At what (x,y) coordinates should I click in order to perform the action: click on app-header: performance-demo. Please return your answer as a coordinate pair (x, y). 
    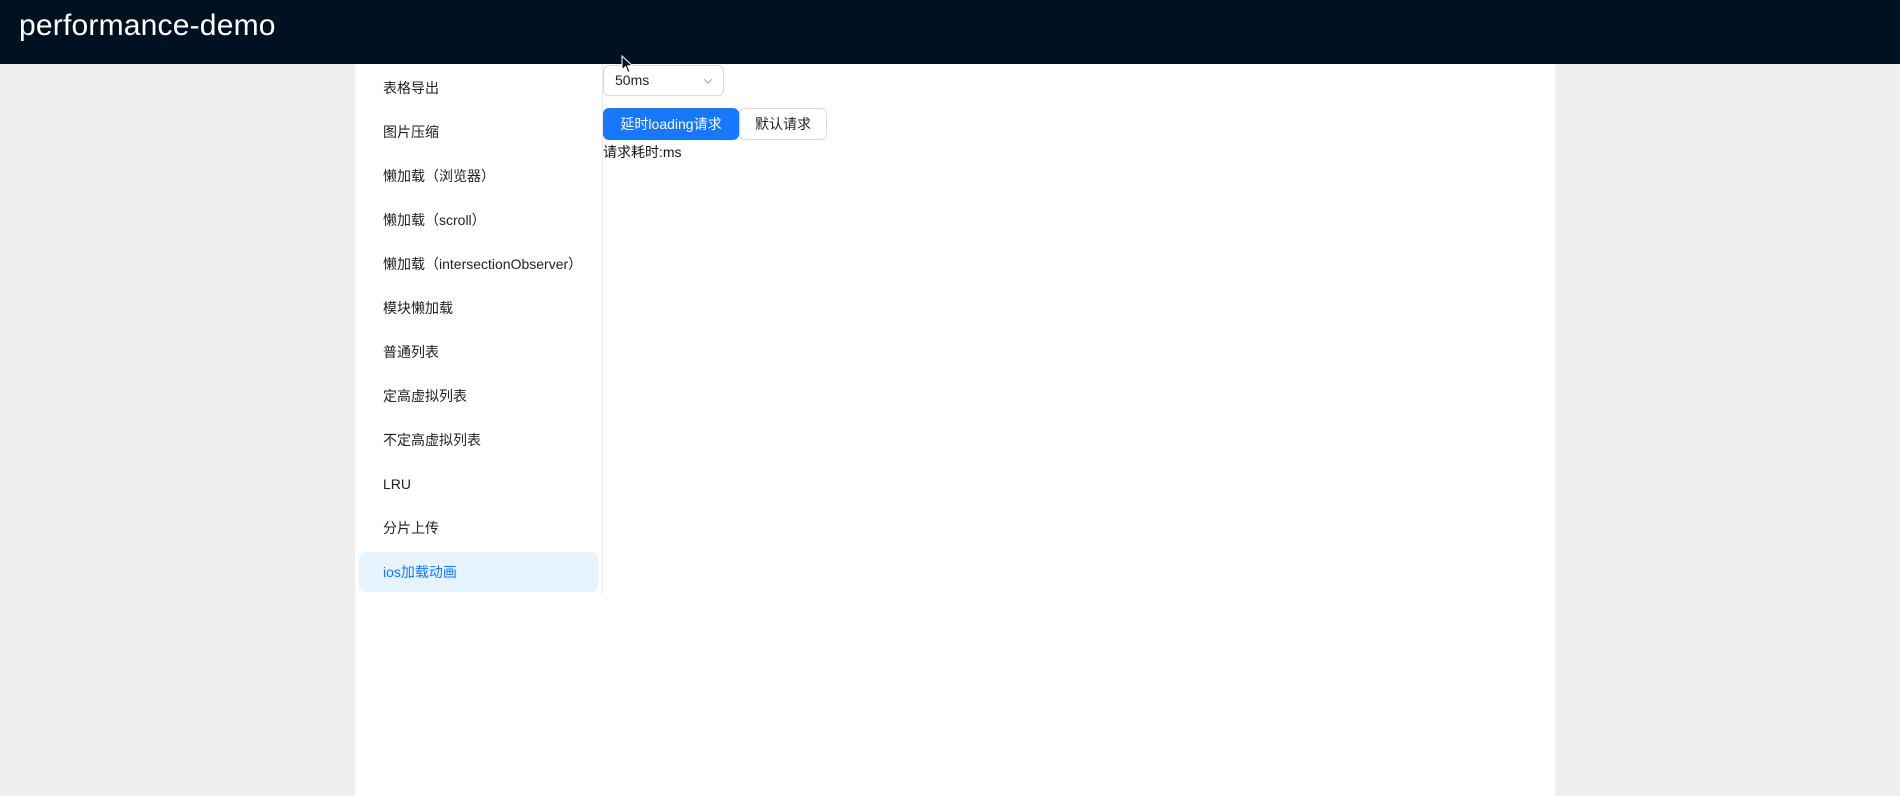
    Looking at the image, I should click on (950, 32).